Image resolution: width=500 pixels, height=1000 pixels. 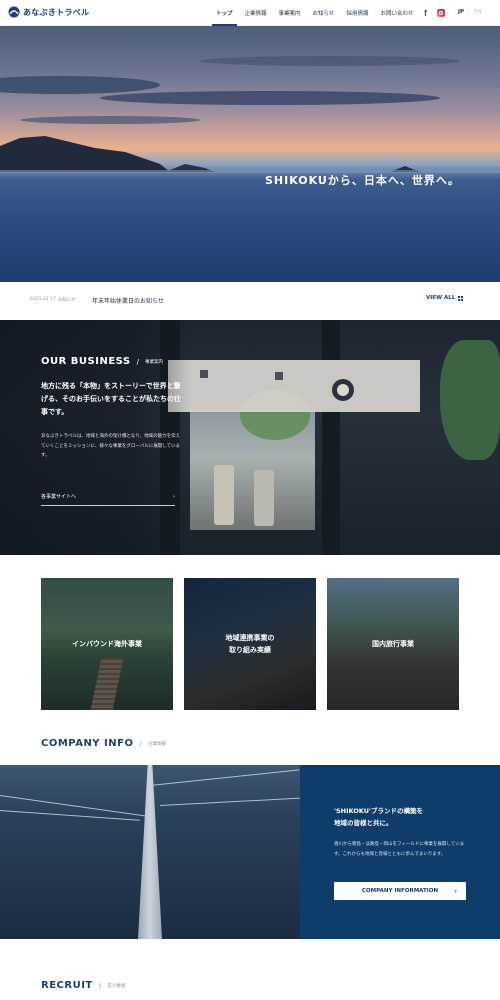 What do you see at coordinates (14, 12) in the screenshot?
I see `logo-mark-icon` at bounding box center [14, 12].